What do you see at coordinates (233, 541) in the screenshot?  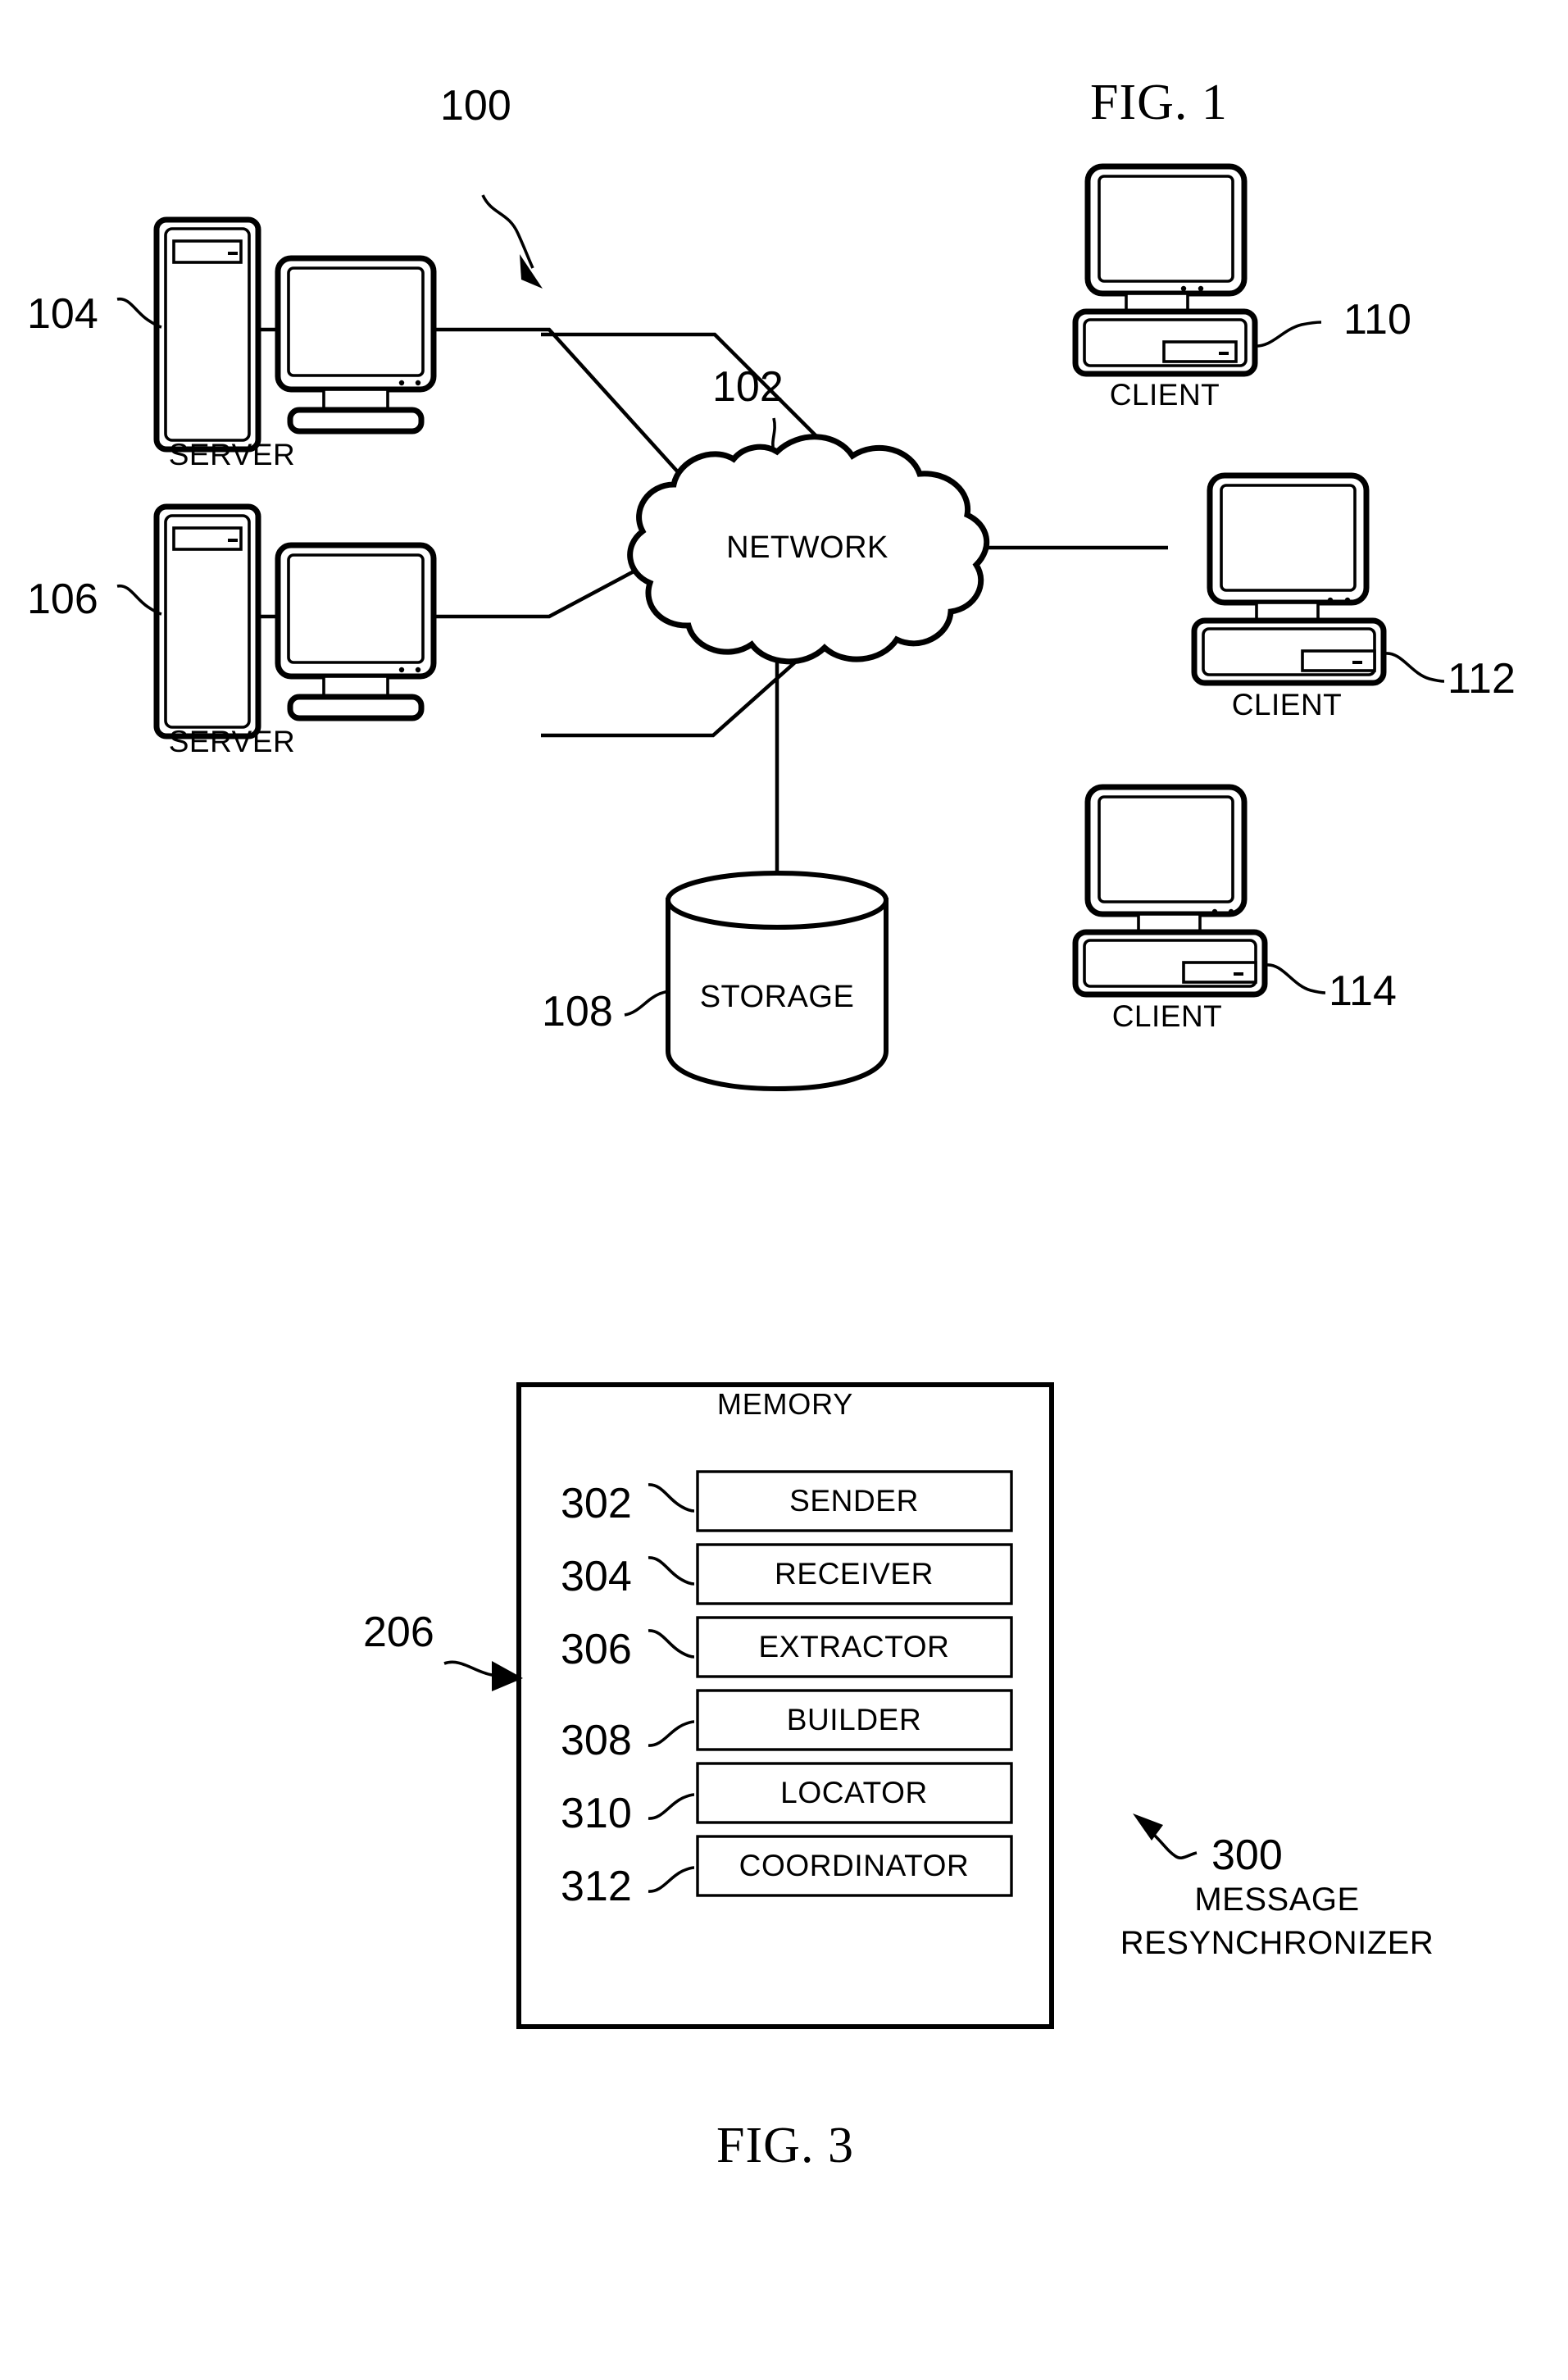 I see `server-106-drive-slot` at bounding box center [233, 541].